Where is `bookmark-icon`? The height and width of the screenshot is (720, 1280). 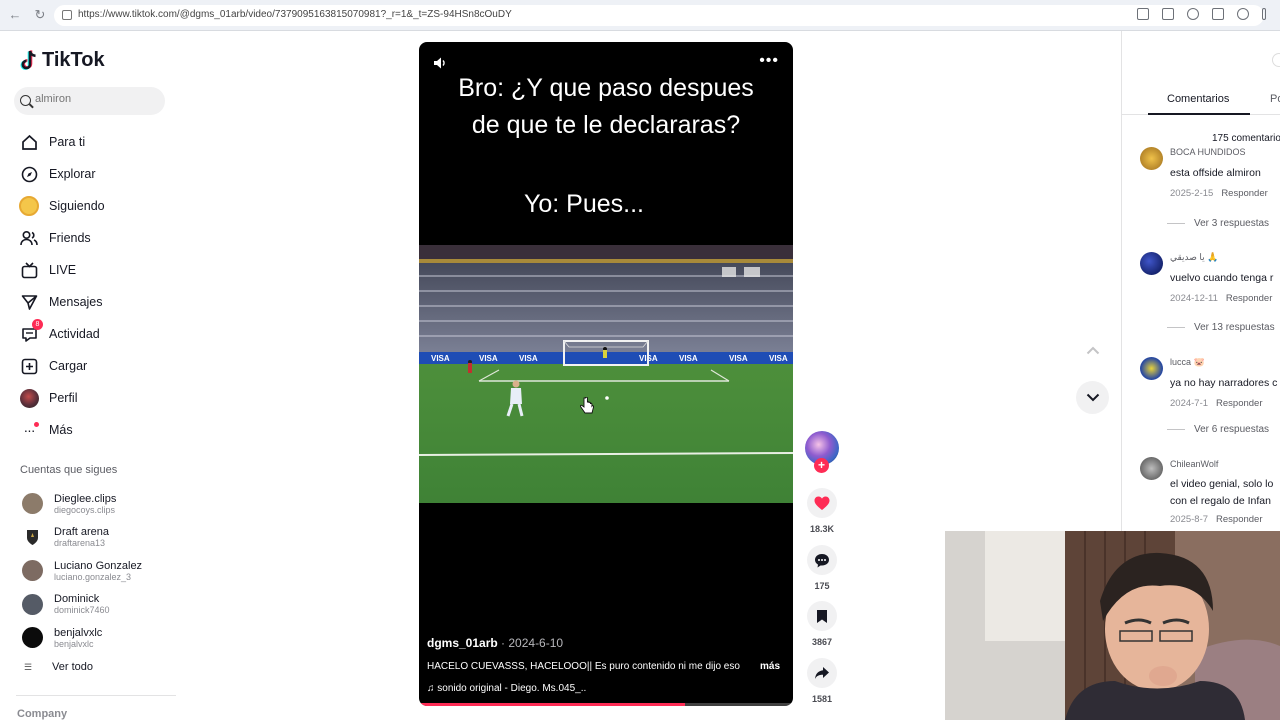
bookmark-icon is located at coordinates (822, 616).